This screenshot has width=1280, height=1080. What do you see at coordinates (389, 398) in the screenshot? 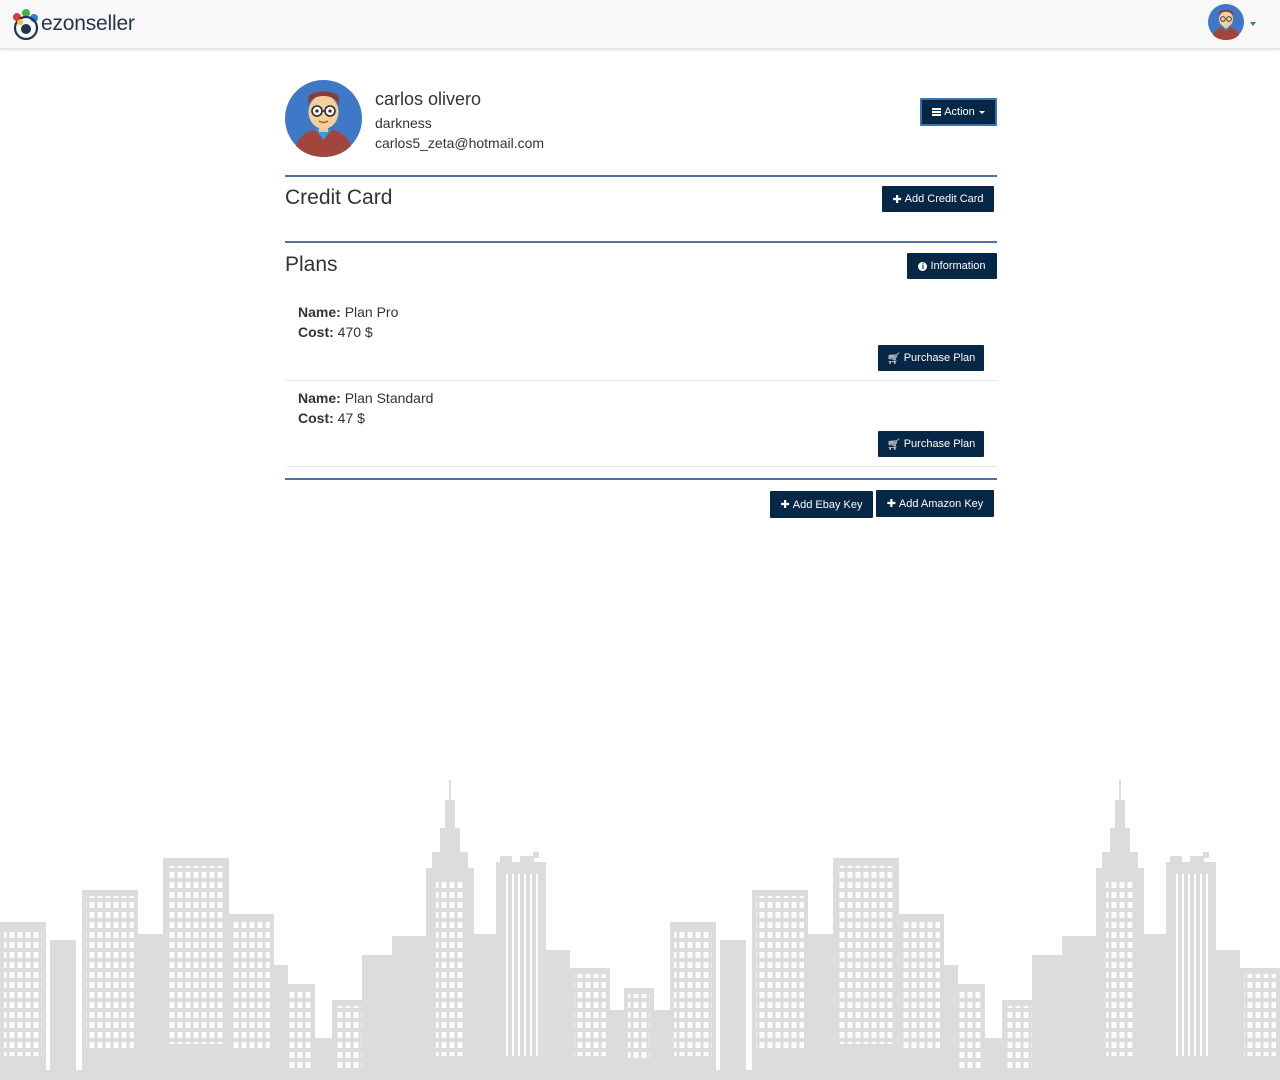
I see `plan-name: Plan Standard` at bounding box center [389, 398].